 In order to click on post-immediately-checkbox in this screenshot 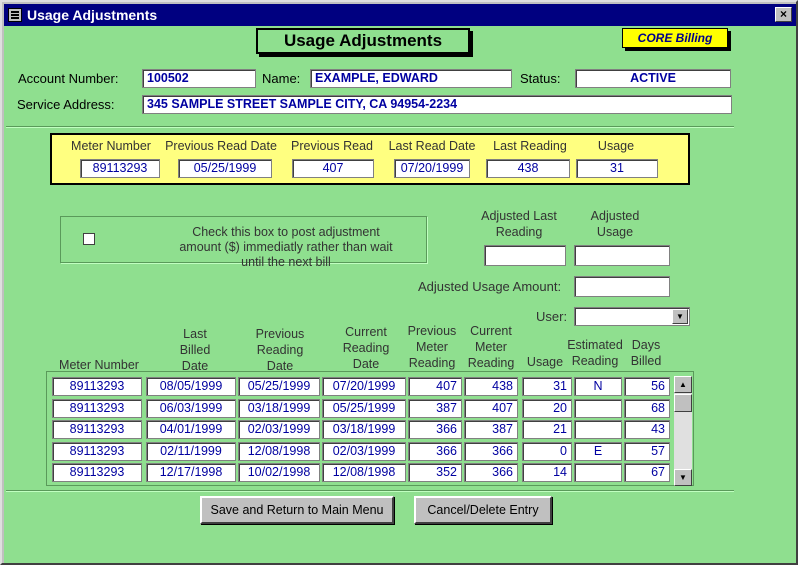, I will do `click(89, 239)`.